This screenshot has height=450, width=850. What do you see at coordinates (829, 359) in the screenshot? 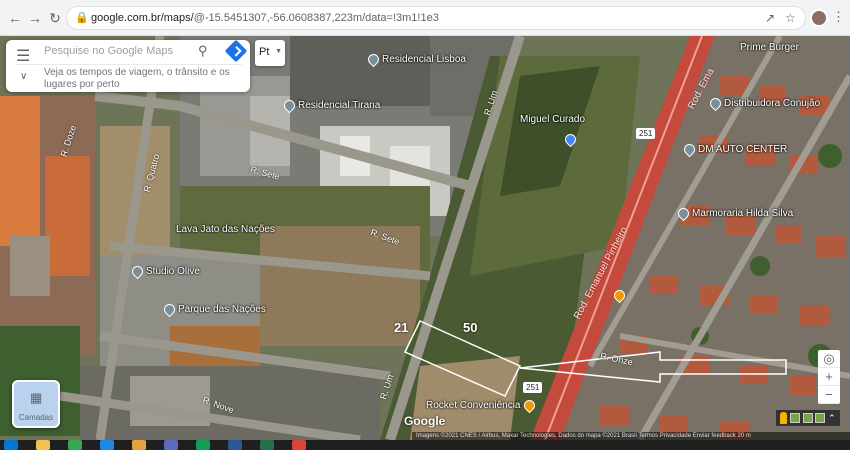
I see `location-icon: ◎` at bounding box center [829, 359].